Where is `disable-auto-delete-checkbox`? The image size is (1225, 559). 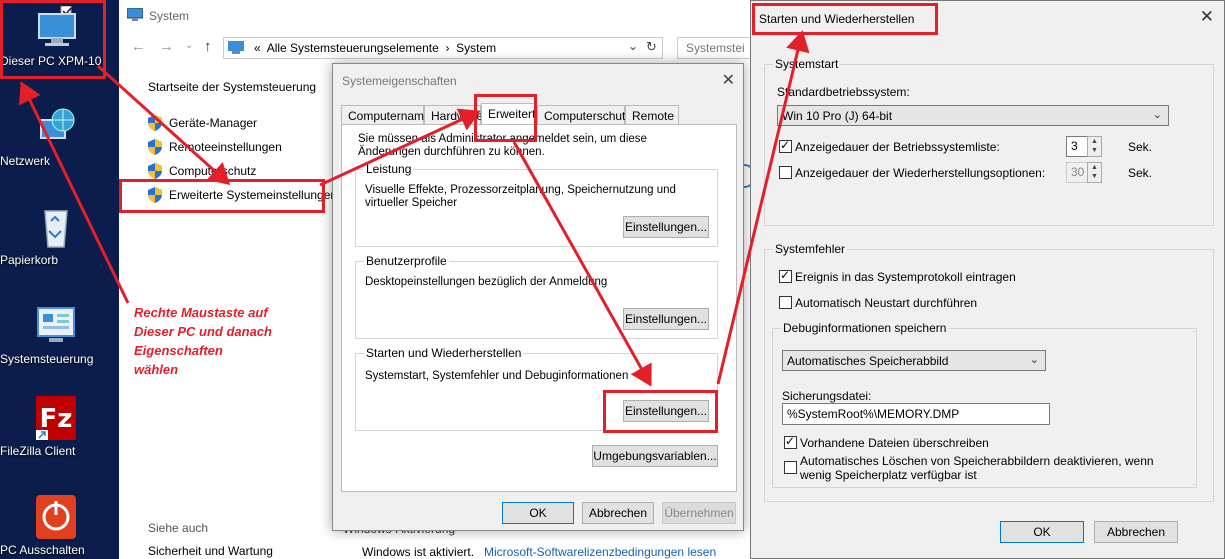
disable-auto-delete-checkbox is located at coordinates (790, 467).